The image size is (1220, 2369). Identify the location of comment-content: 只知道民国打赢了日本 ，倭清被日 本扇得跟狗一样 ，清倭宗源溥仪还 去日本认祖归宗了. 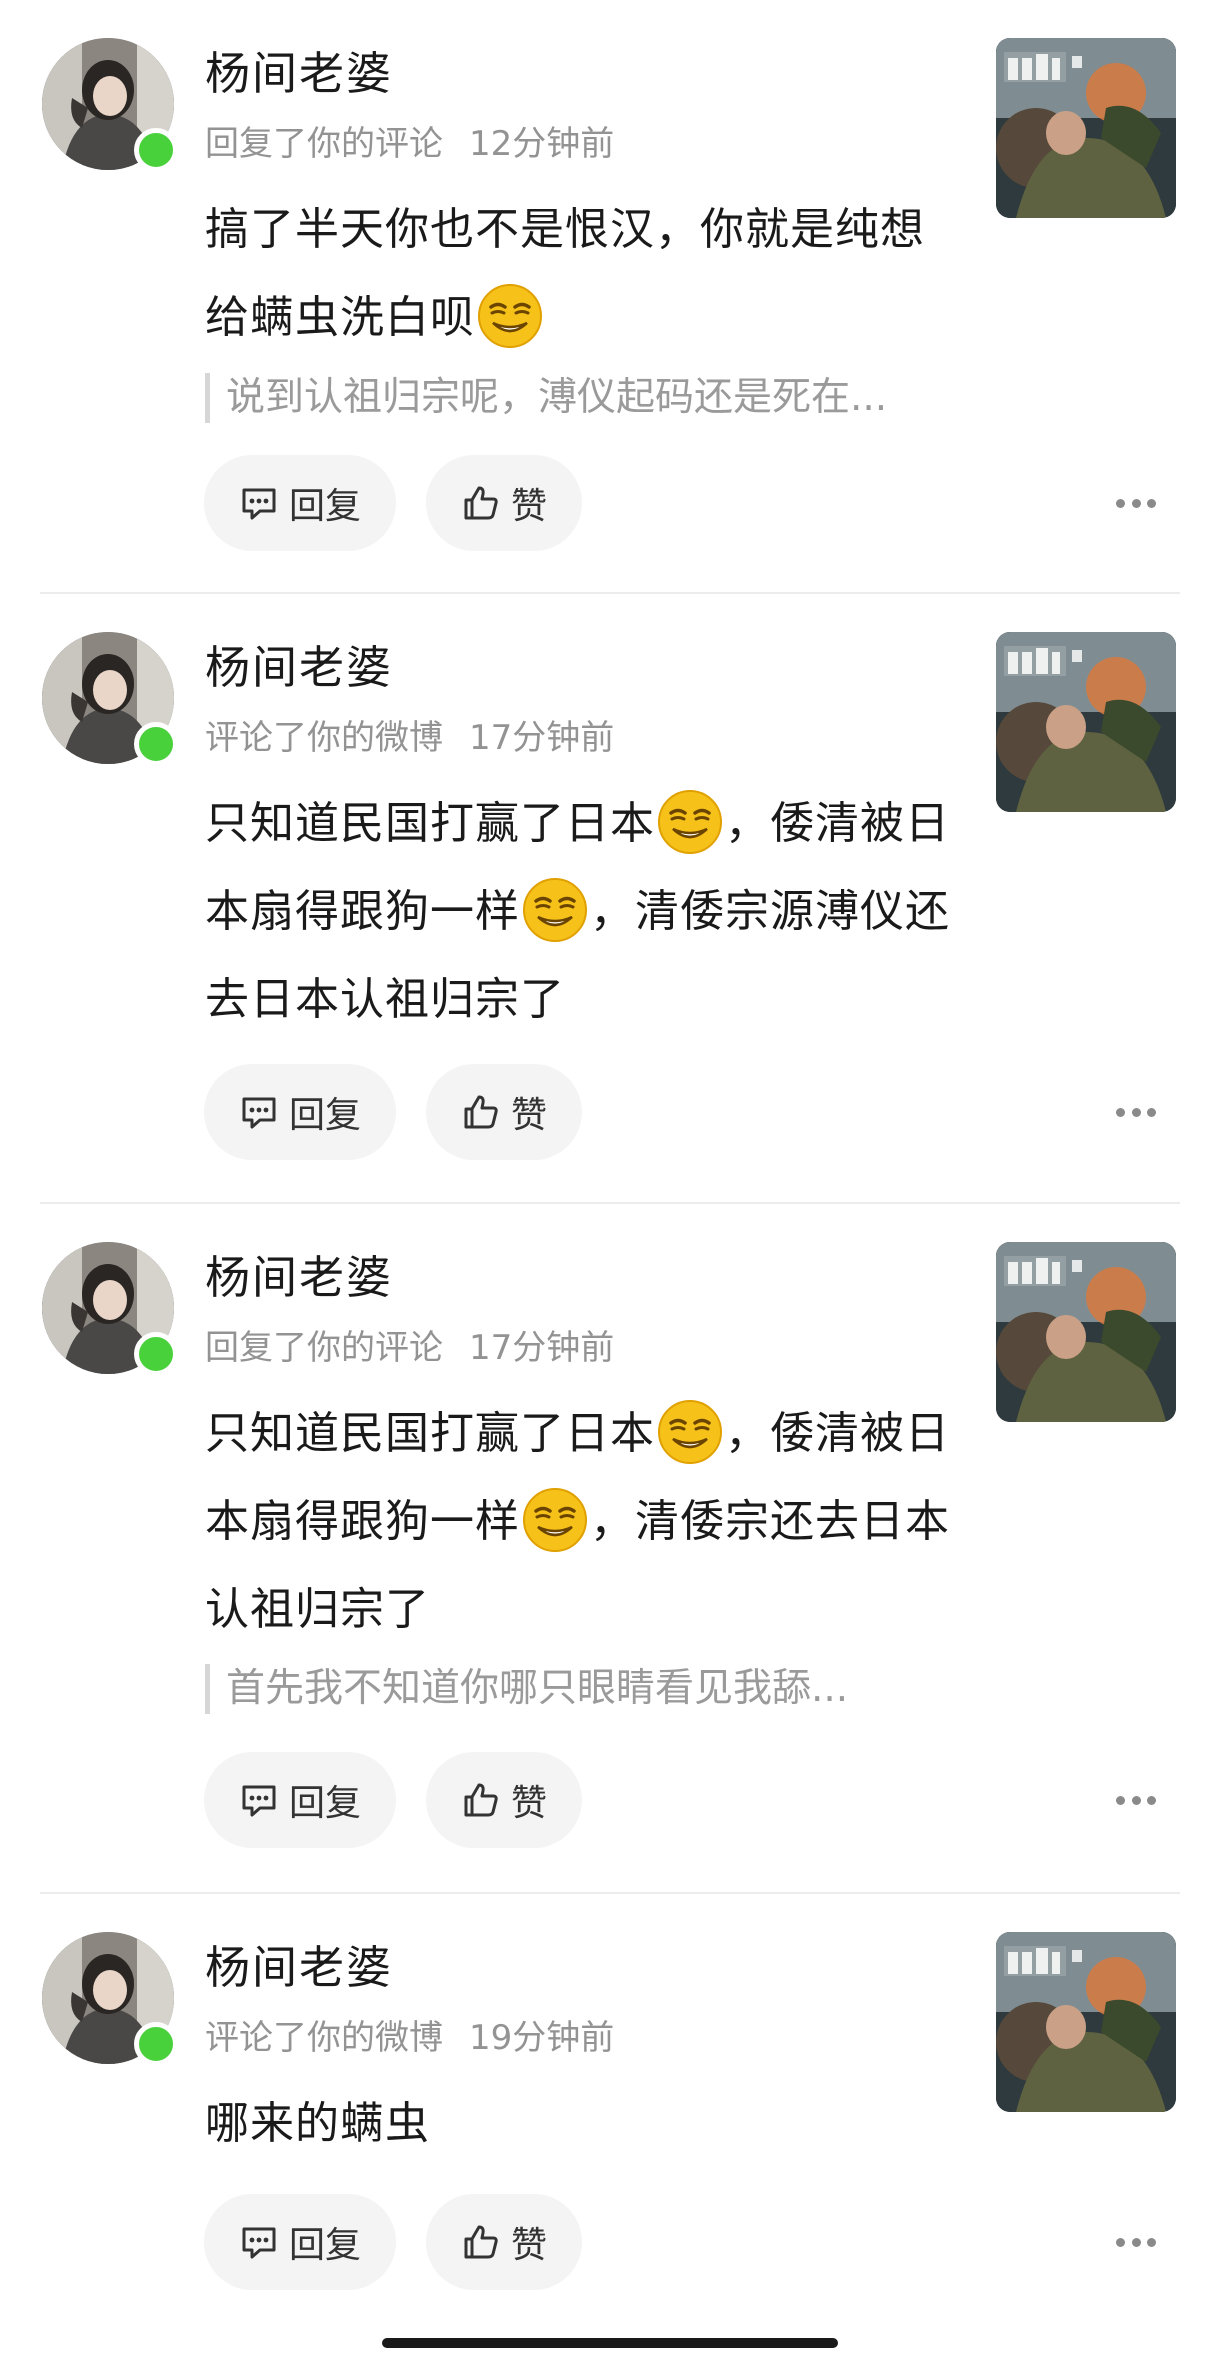
(585, 912).